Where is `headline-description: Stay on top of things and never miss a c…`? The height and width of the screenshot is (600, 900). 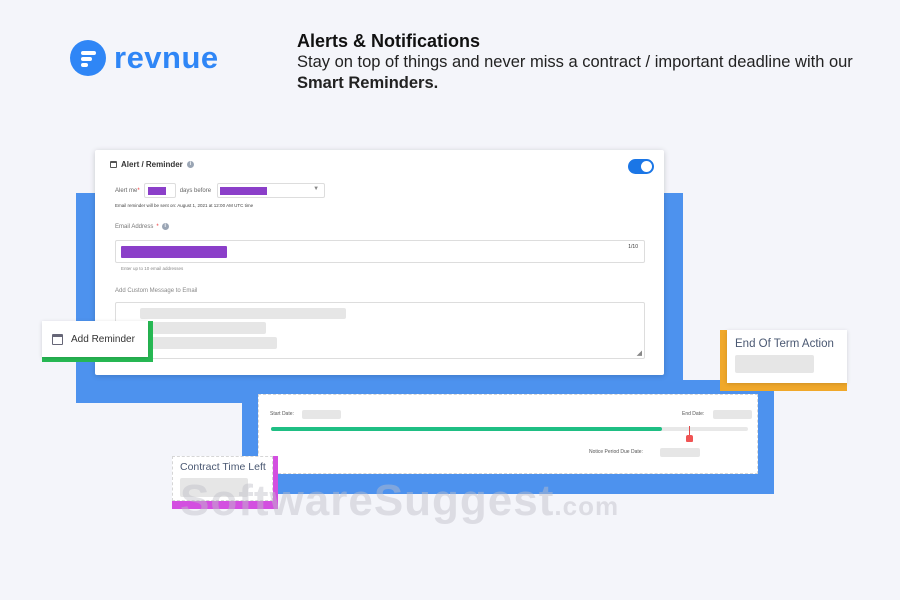 headline-description: Stay on top of things and never miss a c… is located at coordinates (592, 73).